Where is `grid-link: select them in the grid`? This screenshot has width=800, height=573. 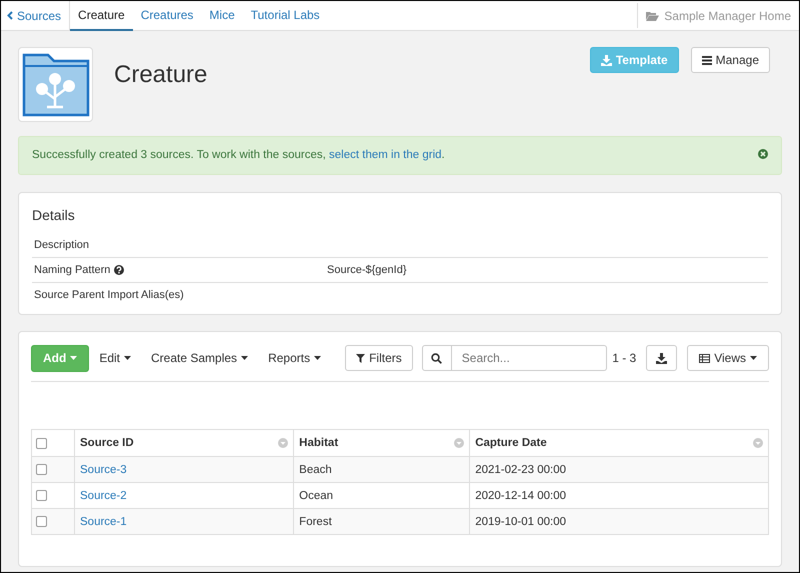 grid-link: select them in the grid is located at coordinates (385, 155).